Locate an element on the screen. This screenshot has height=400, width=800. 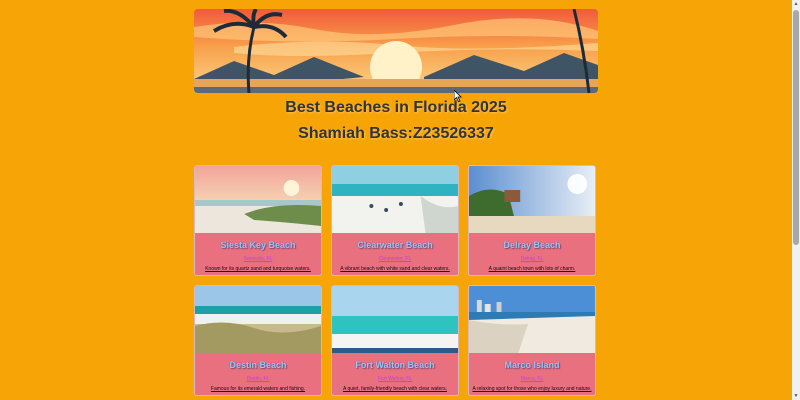
vertical-scrollbar: ▲ ▼ is located at coordinates (796, 200).